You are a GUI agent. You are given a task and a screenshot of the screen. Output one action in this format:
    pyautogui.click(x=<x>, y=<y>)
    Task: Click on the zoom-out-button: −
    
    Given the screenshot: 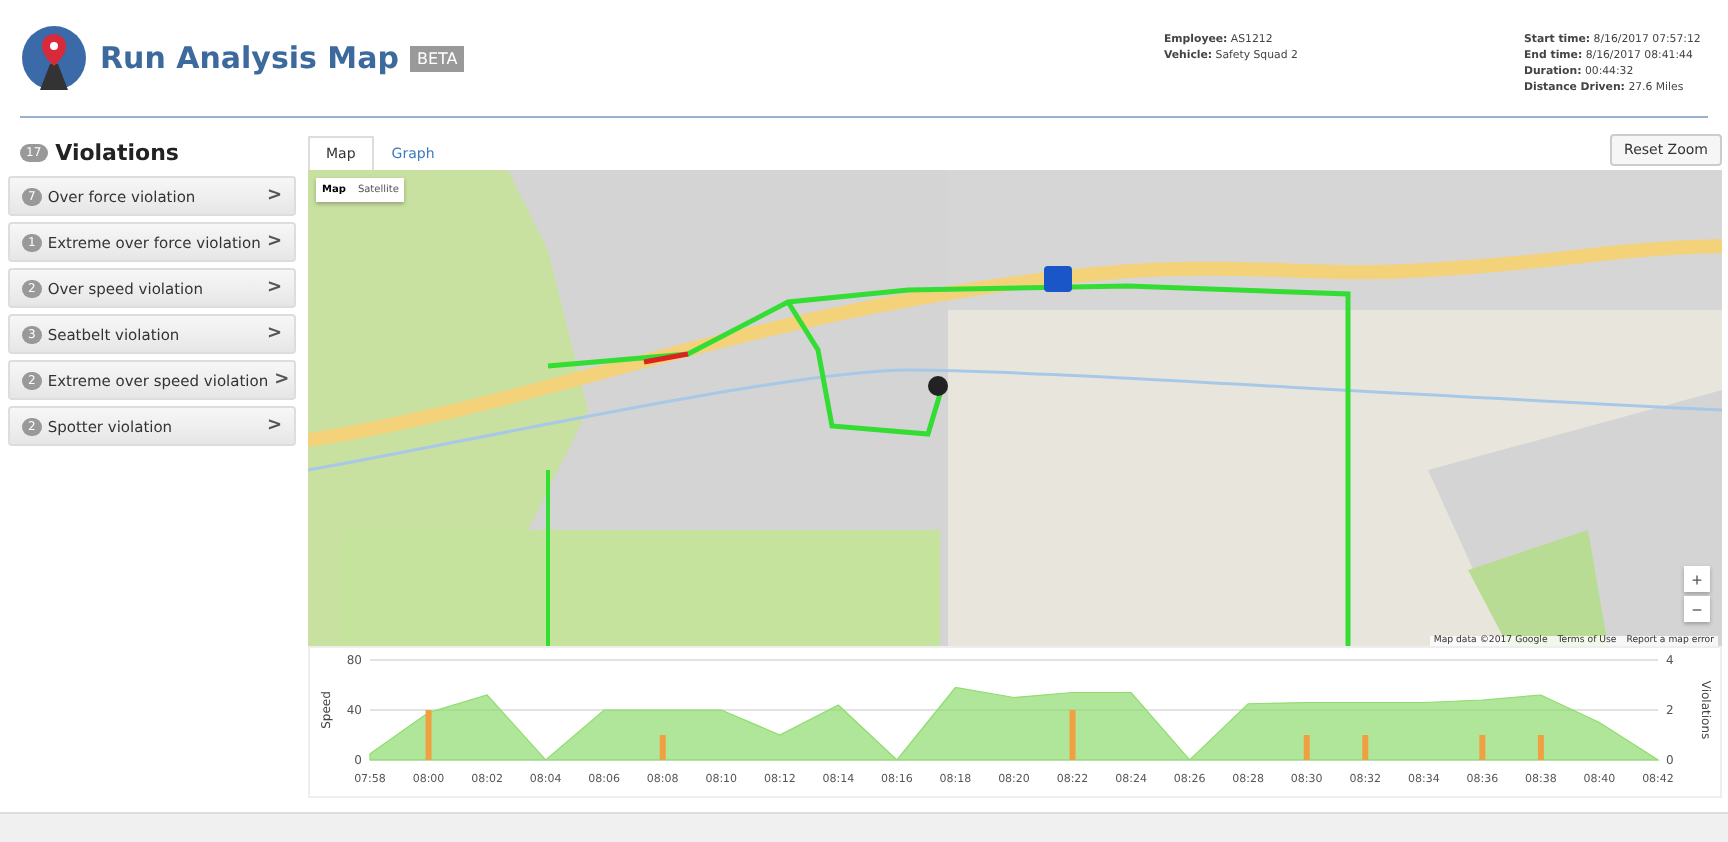 What is the action you would take?
    pyautogui.click(x=1697, y=609)
    